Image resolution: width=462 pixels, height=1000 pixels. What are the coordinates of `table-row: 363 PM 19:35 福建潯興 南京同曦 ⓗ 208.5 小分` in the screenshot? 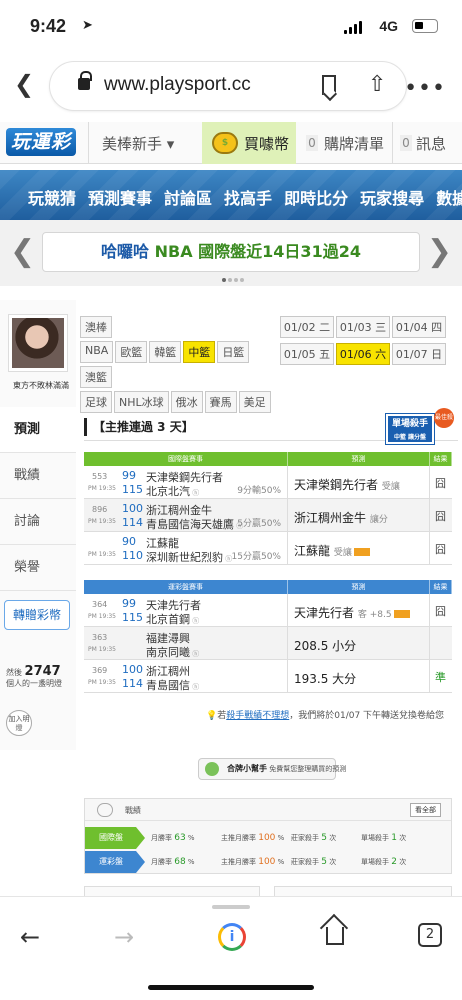 It's located at (268, 643).